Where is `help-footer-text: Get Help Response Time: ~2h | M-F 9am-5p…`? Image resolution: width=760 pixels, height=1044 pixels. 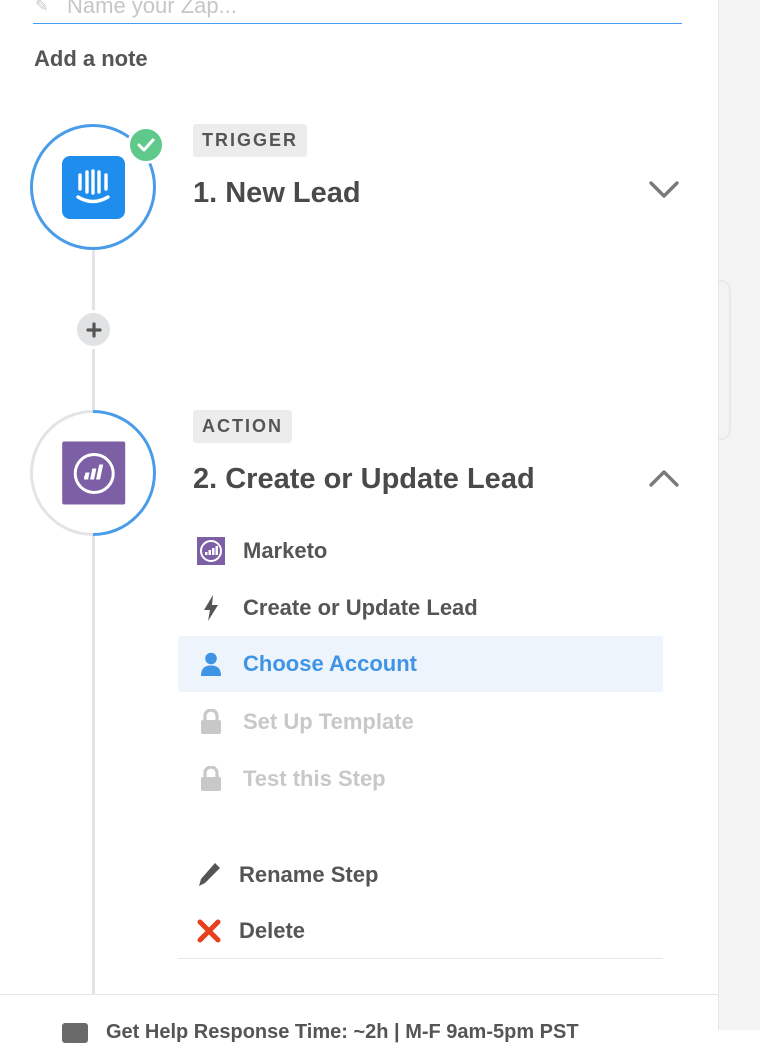 help-footer-text: Get Help Response Time: ~2h | M-F 9am-5p… is located at coordinates (342, 1032).